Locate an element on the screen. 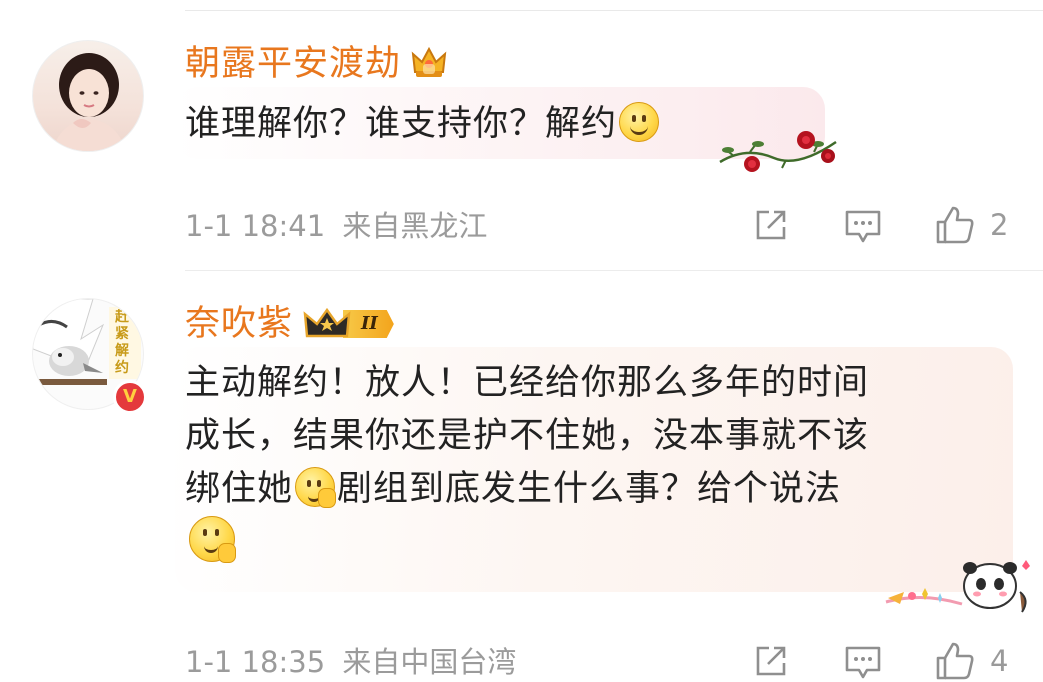 The width and height of the screenshot is (1043, 682). comment-text: 谁理解你？谁支持你？解约 is located at coordinates (423, 124).